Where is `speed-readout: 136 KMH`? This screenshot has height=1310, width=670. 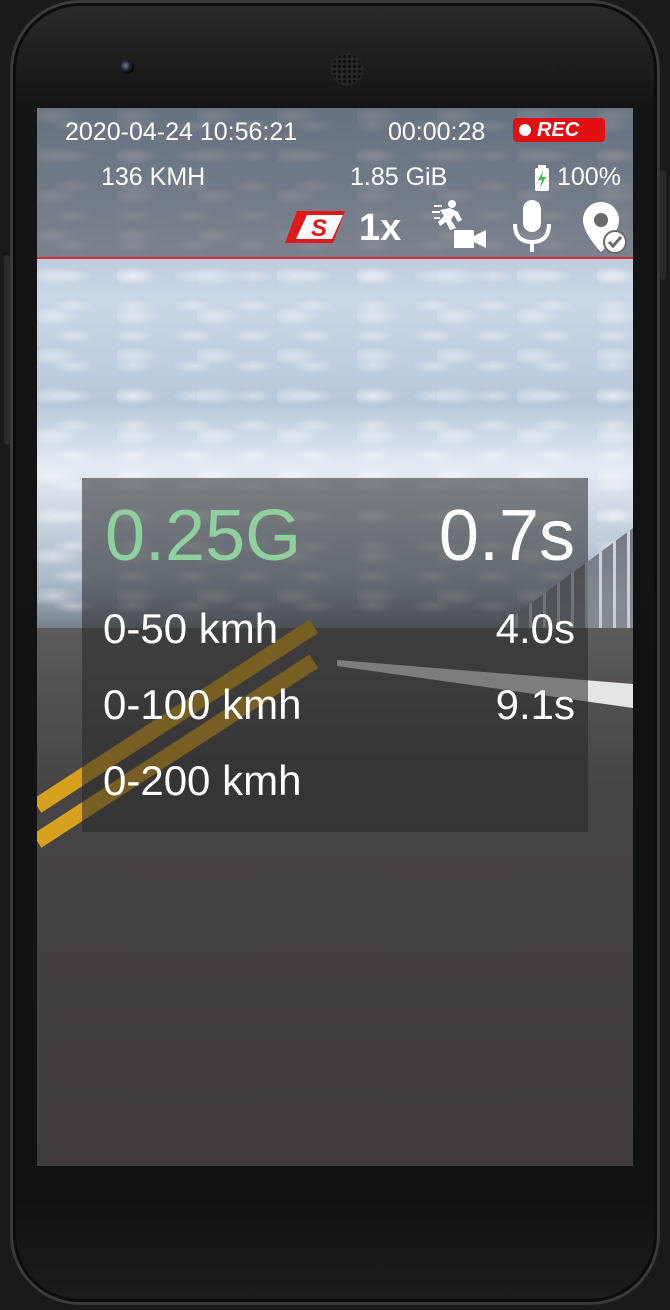 speed-readout: 136 KMH is located at coordinates (153, 177).